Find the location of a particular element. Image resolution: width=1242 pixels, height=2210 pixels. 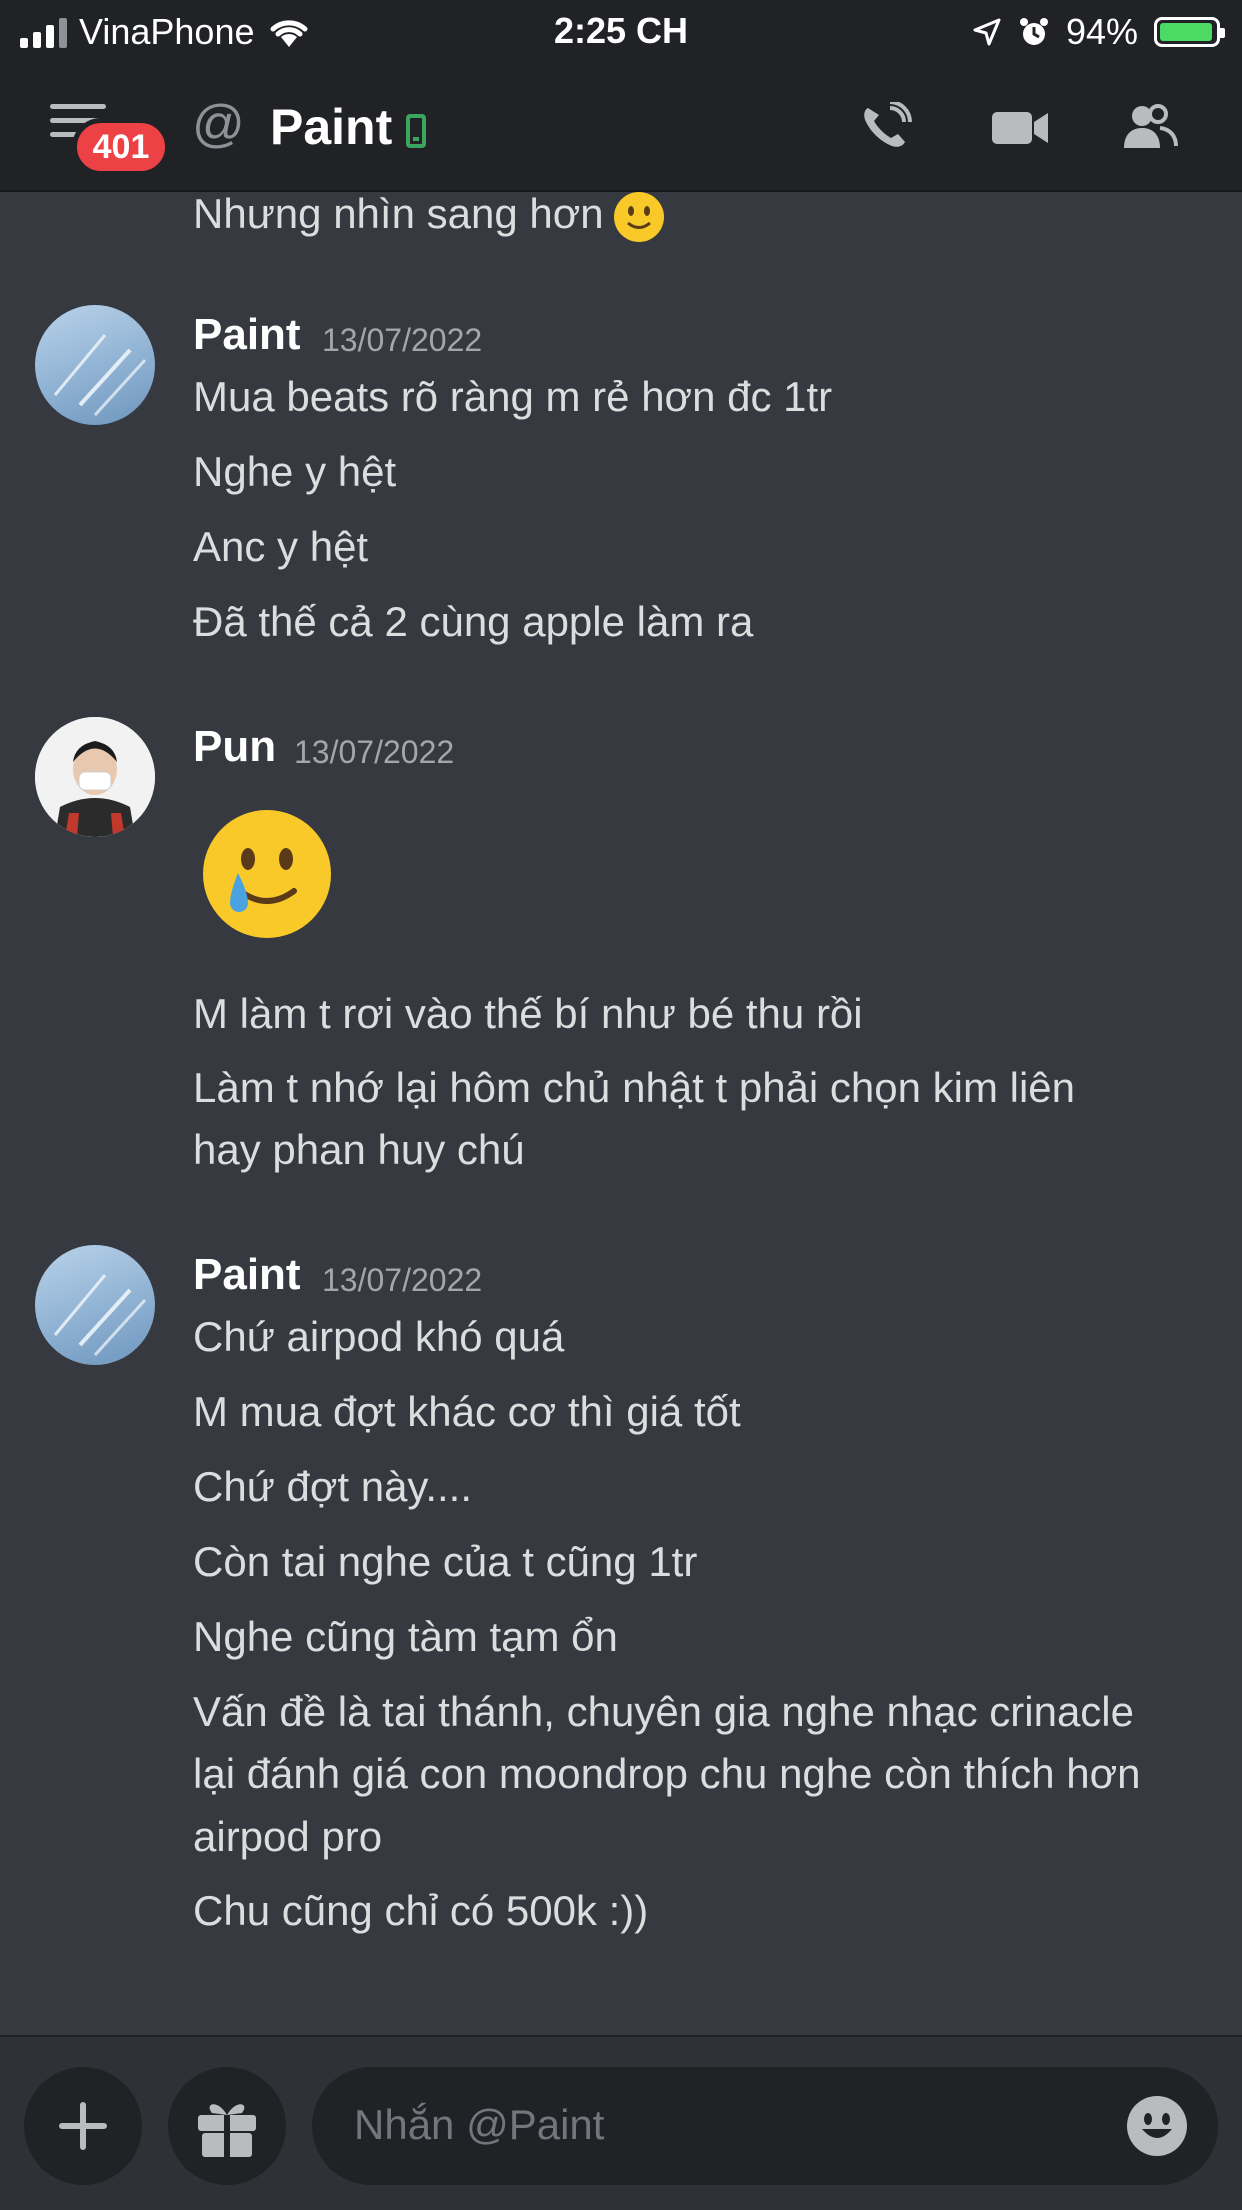

members-icon is located at coordinates (1150, 127).